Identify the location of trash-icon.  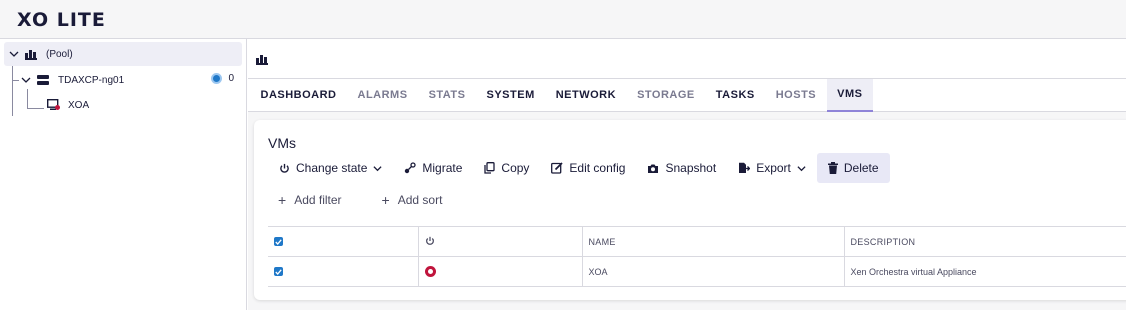
(832, 168).